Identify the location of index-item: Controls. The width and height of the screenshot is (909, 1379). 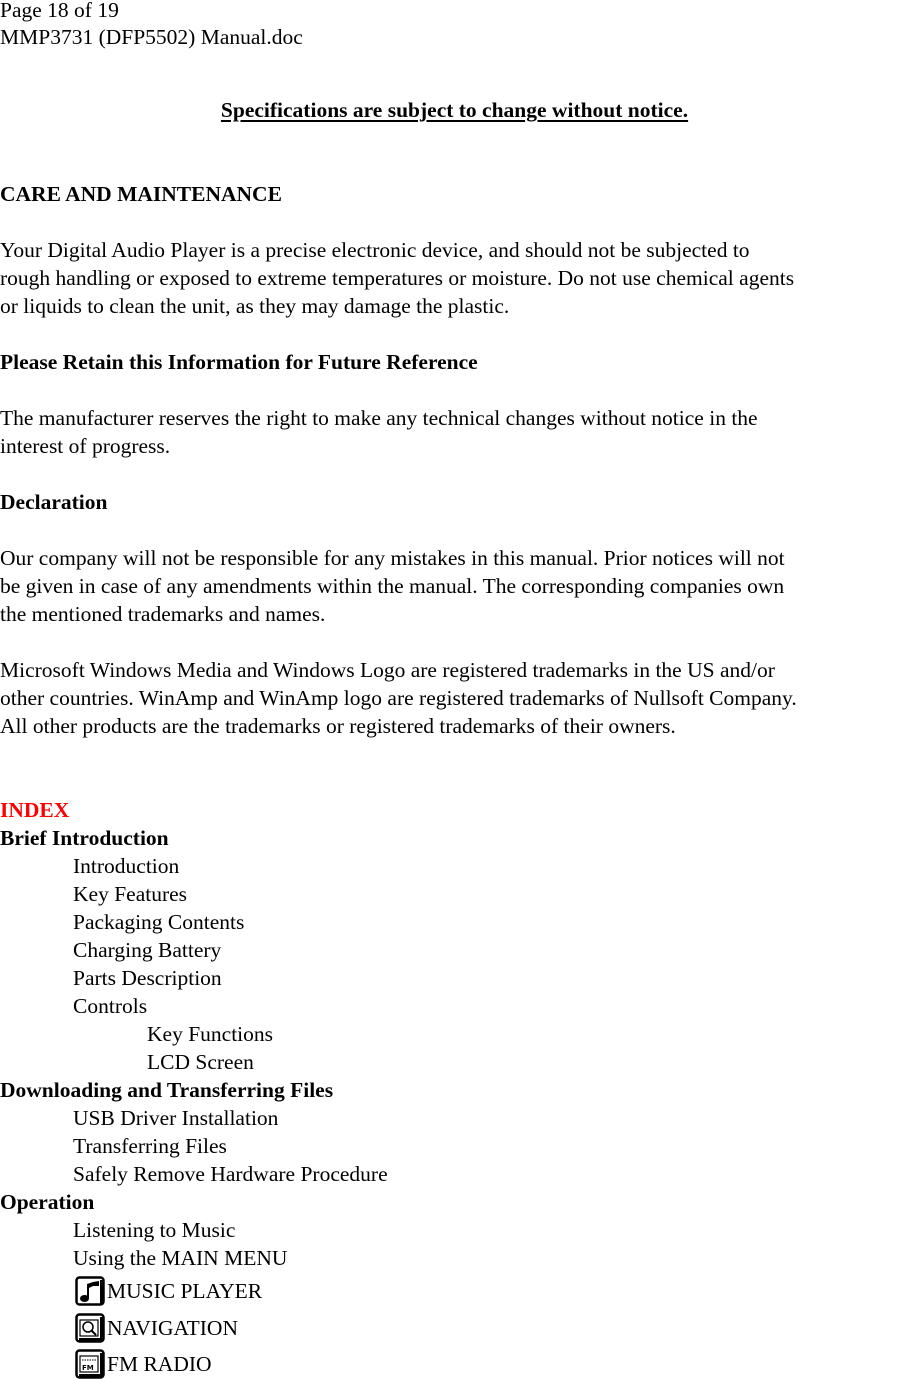
(110, 1006).